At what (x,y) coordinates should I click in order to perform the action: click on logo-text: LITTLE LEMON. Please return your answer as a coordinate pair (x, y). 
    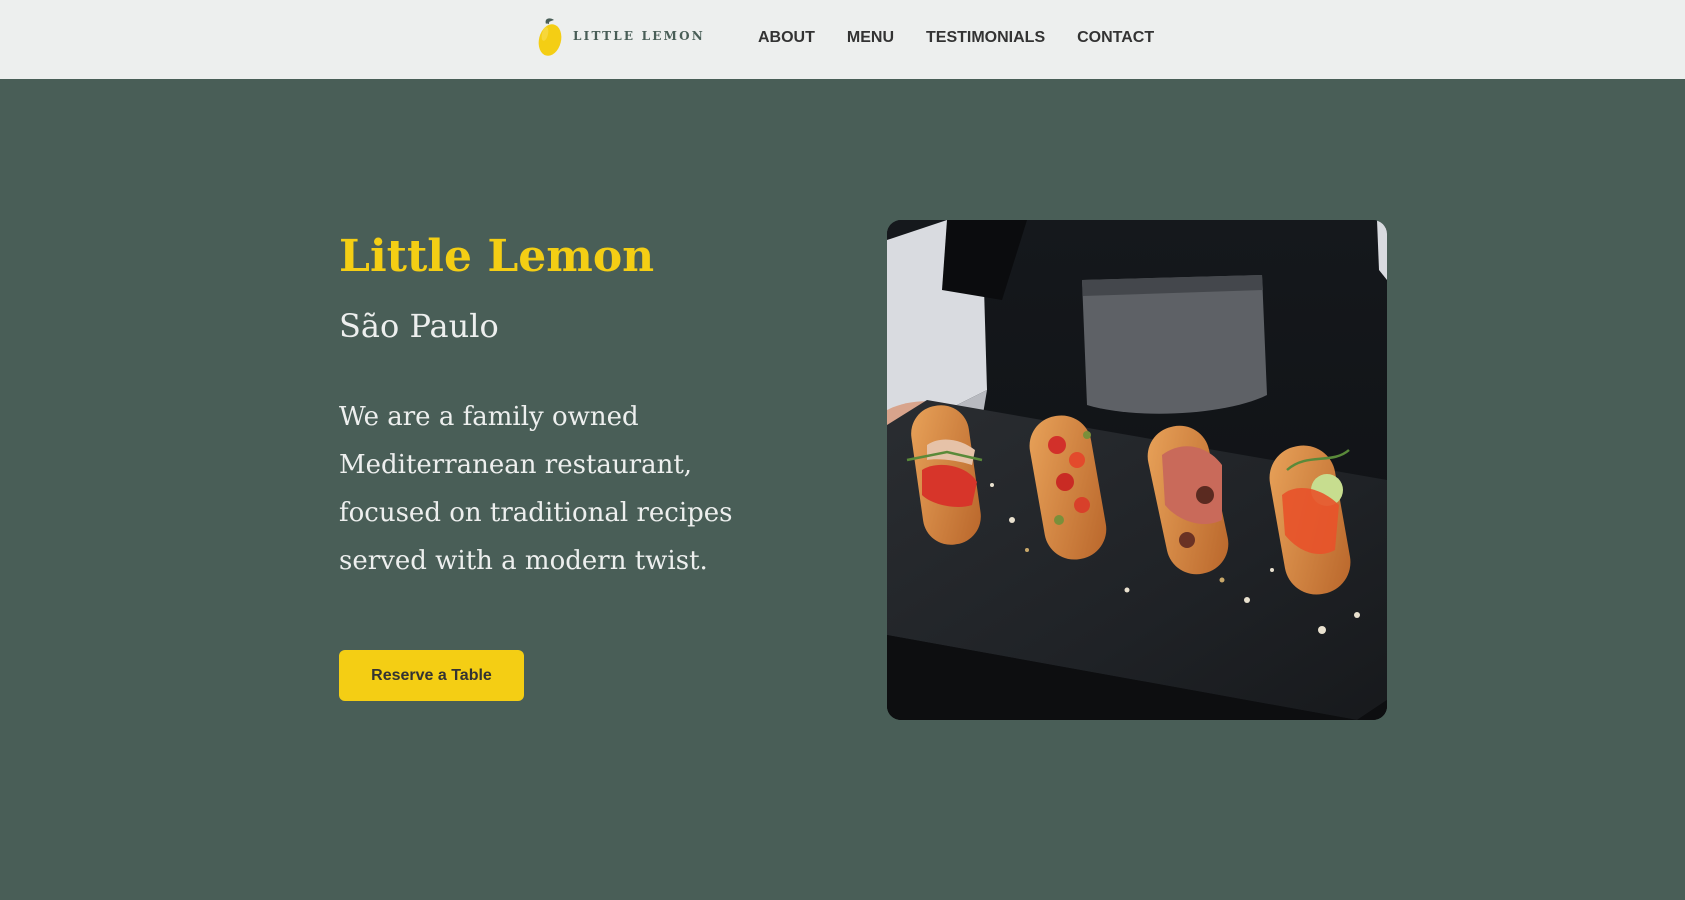
    Looking at the image, I should click on (639, 36).